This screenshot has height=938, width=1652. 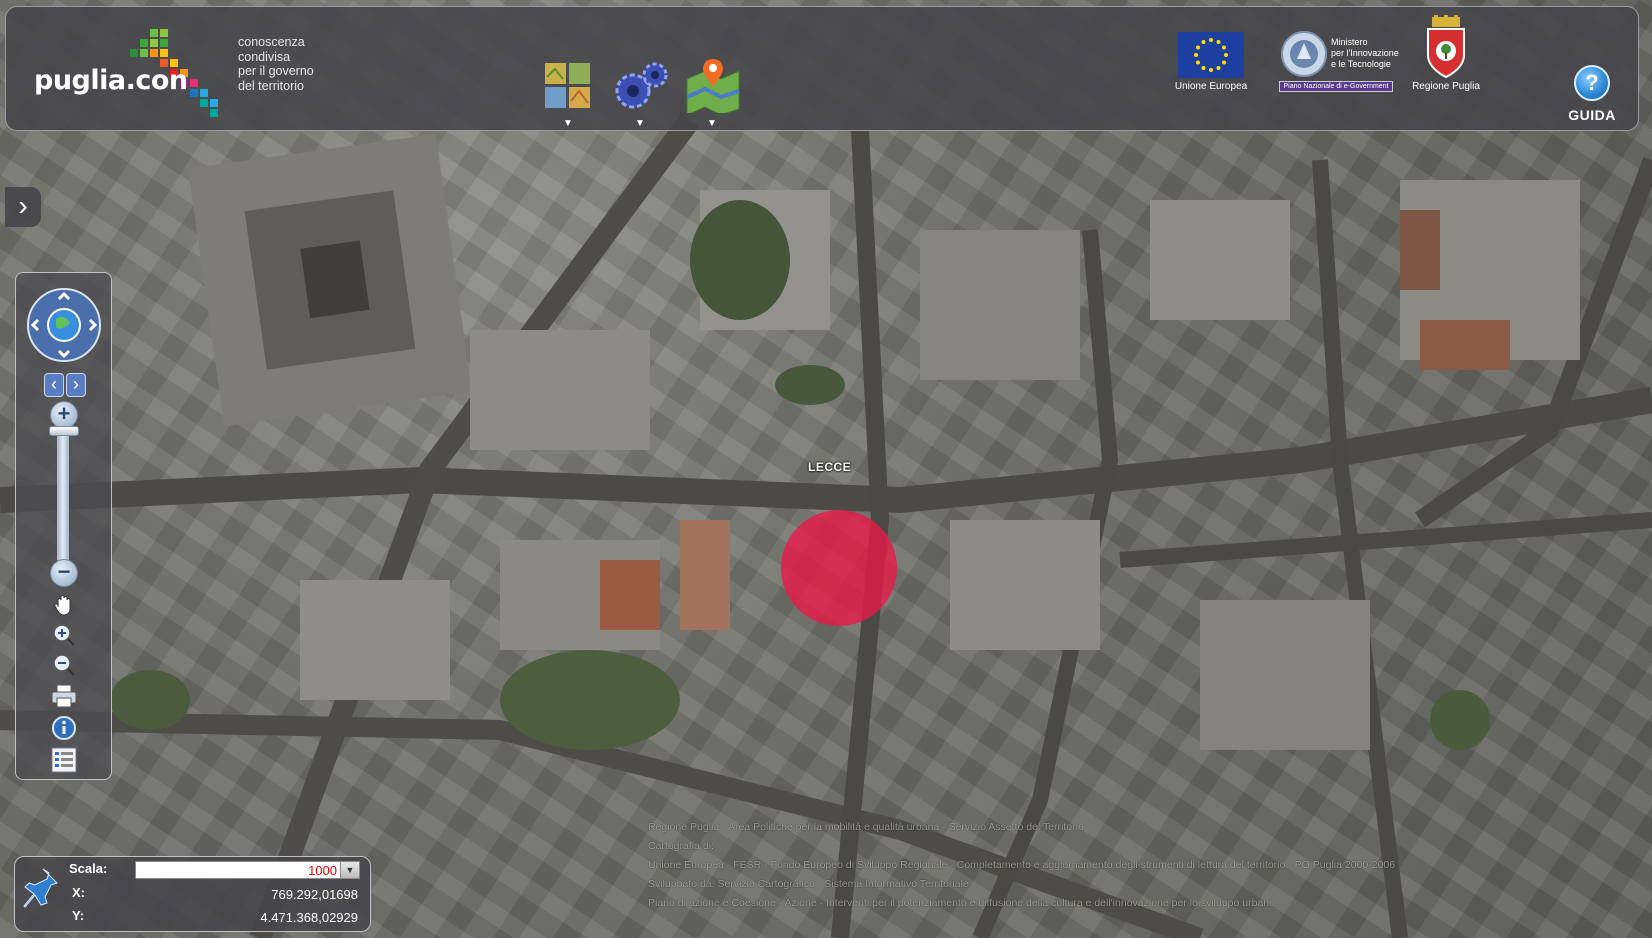 I want to click on history-forward-button: ›, so click(x=76, y=385).